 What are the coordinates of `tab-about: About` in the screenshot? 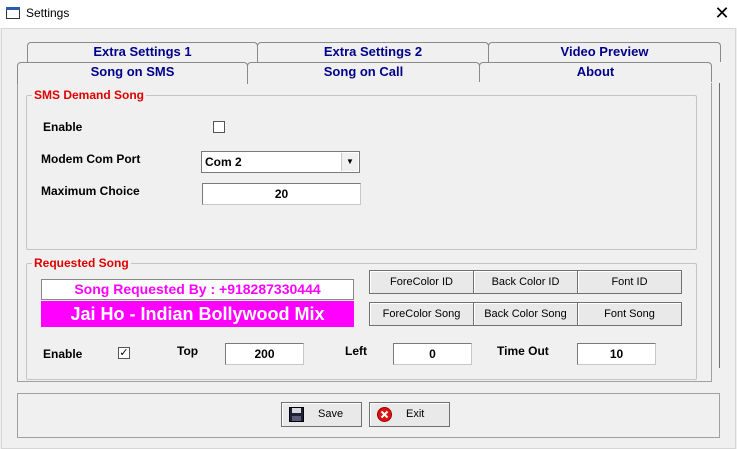 It's located at (595, 72).